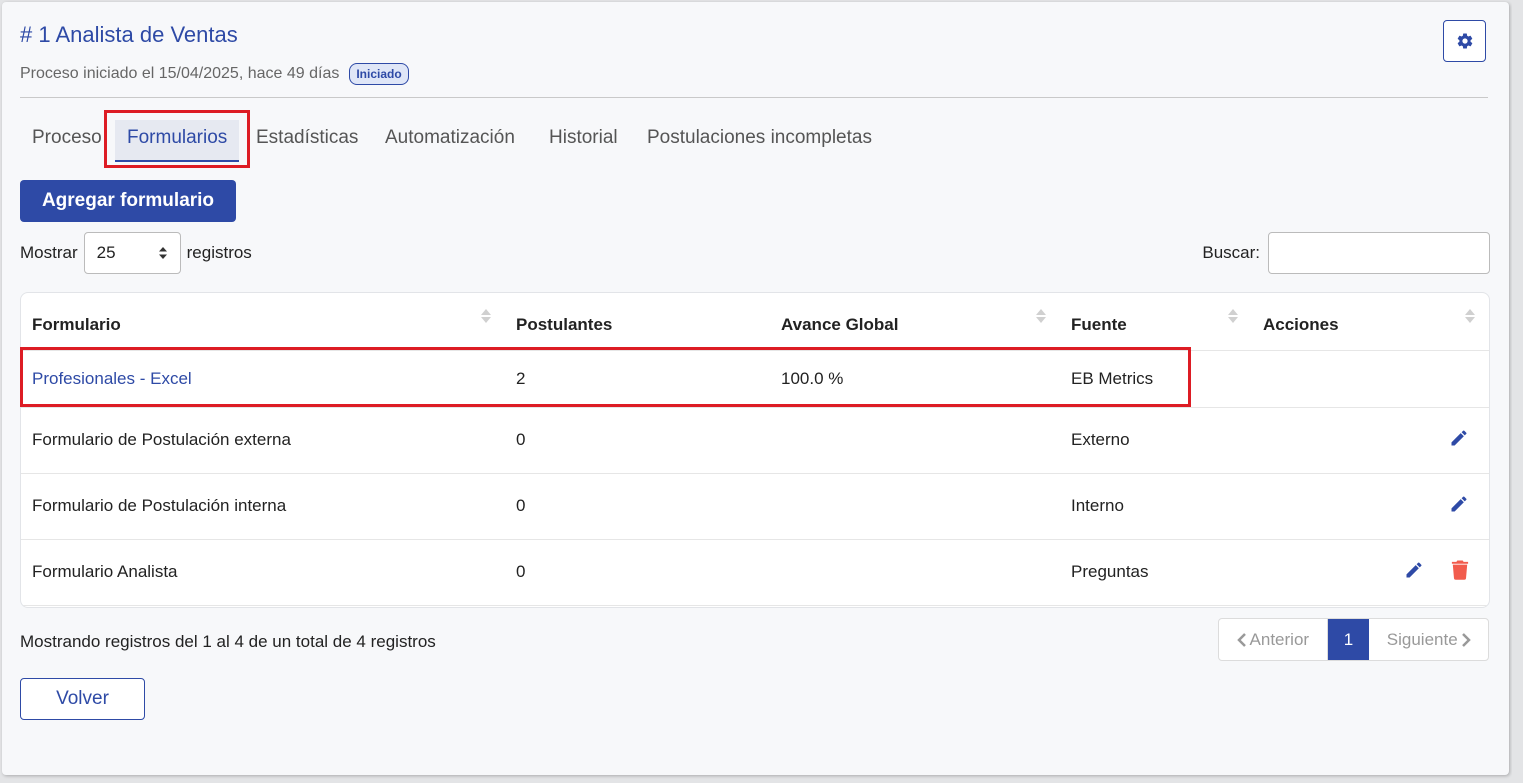  Describe the element at coordinates (263, 506) in the screenshot. I see `form-name-cell: Formulario de Postulación interna` at that location.